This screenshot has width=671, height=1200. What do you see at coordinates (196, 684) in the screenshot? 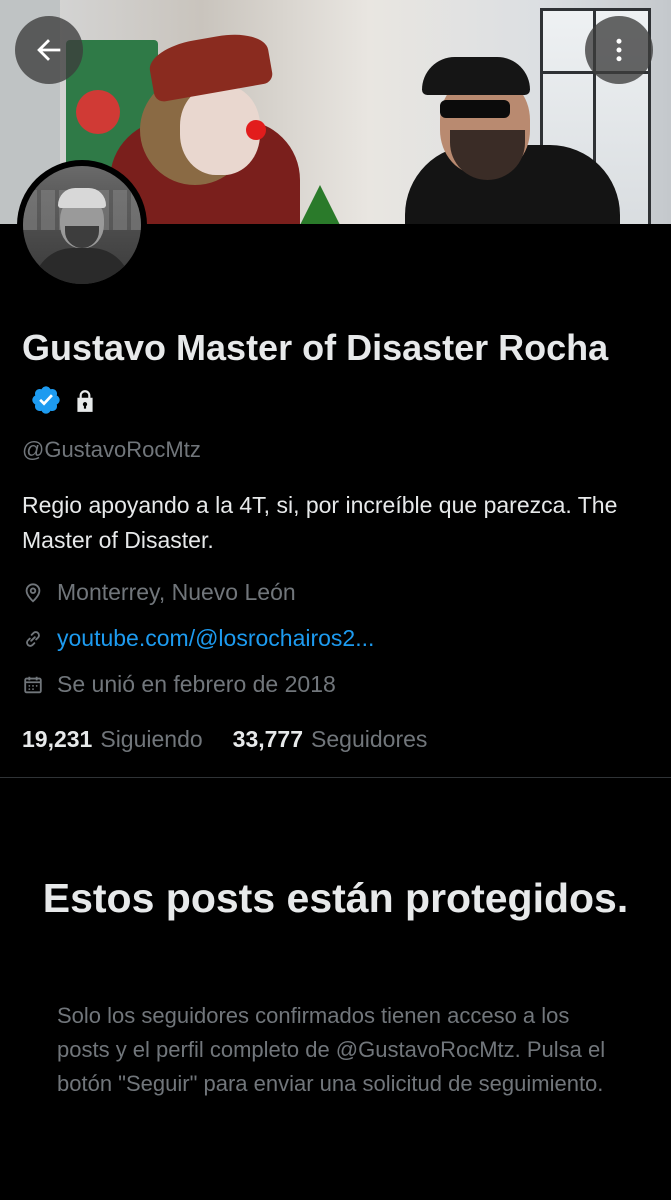
I see `joined-text: Se unió en febrero de 2018` at bounding box center [196, 684].